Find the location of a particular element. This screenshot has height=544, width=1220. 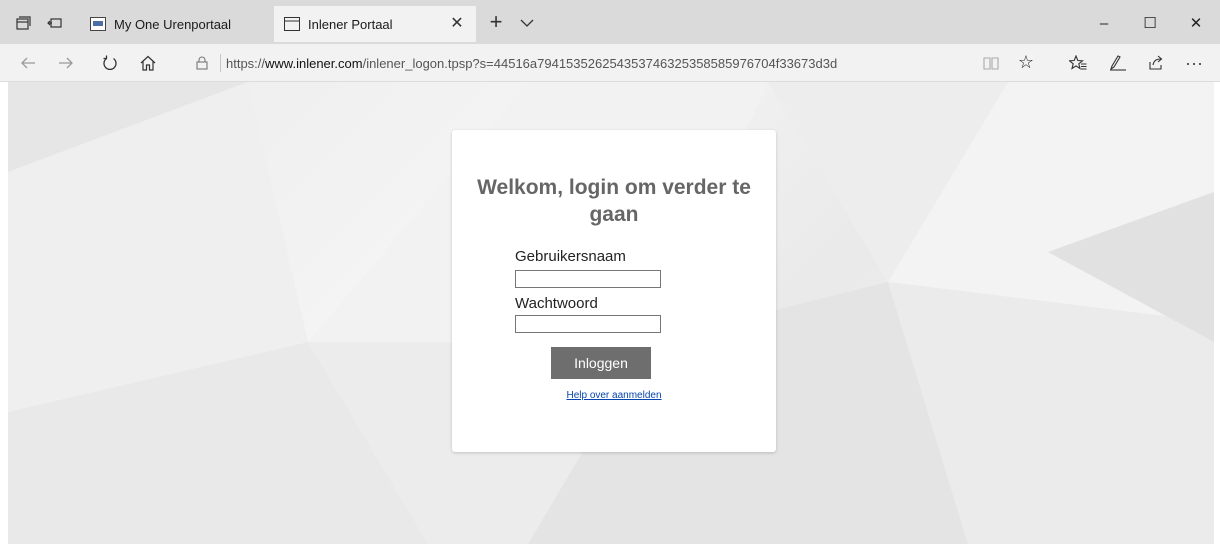

password-label: Wachtwoord is located at coordinates (556, 303).